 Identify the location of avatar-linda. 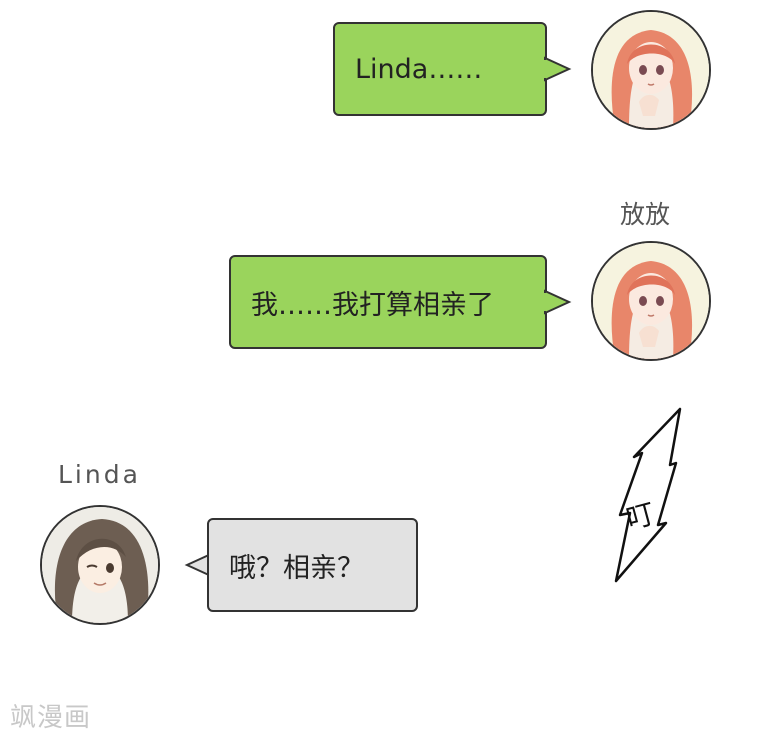
(100, 565).